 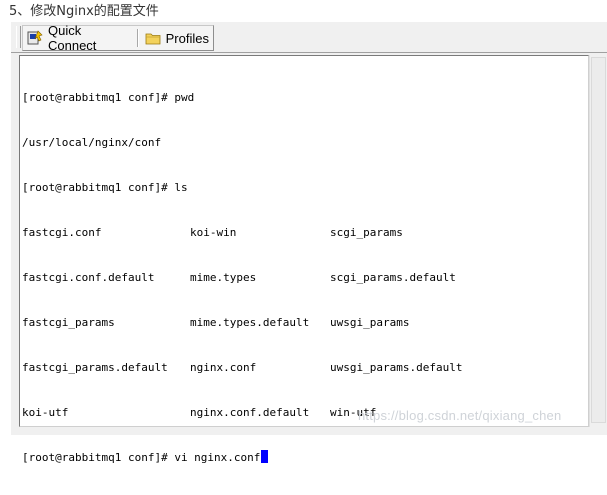 I want to click on profiles-label: Profiles, so click(x=187, y=38).